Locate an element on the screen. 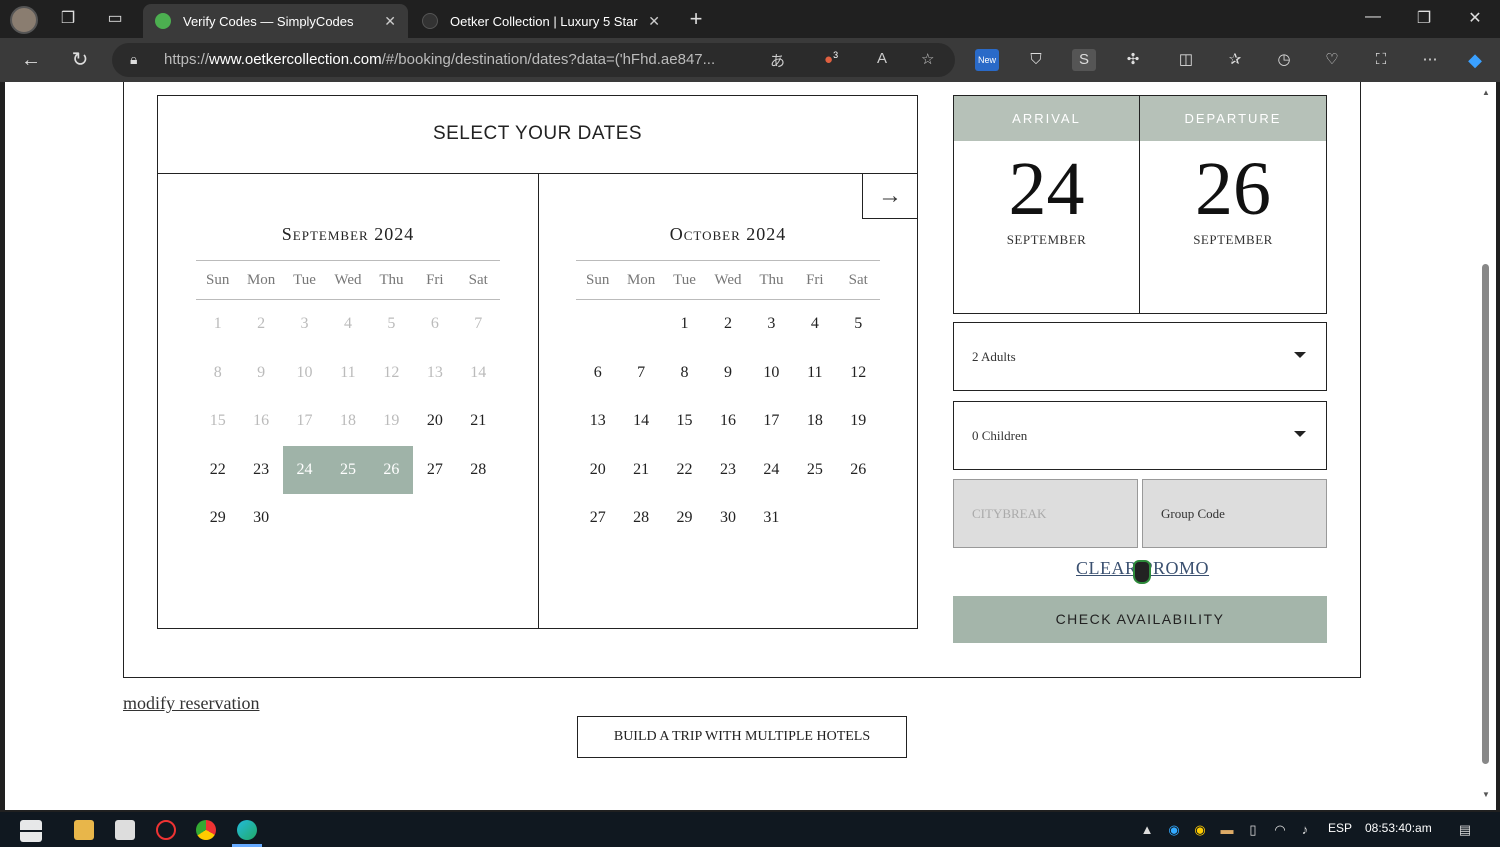 This screenshot has width=1500, height=847. tab-verify-codes: Verify Codes — SimplyCodes ✕ is located at coordinates (275, 21).